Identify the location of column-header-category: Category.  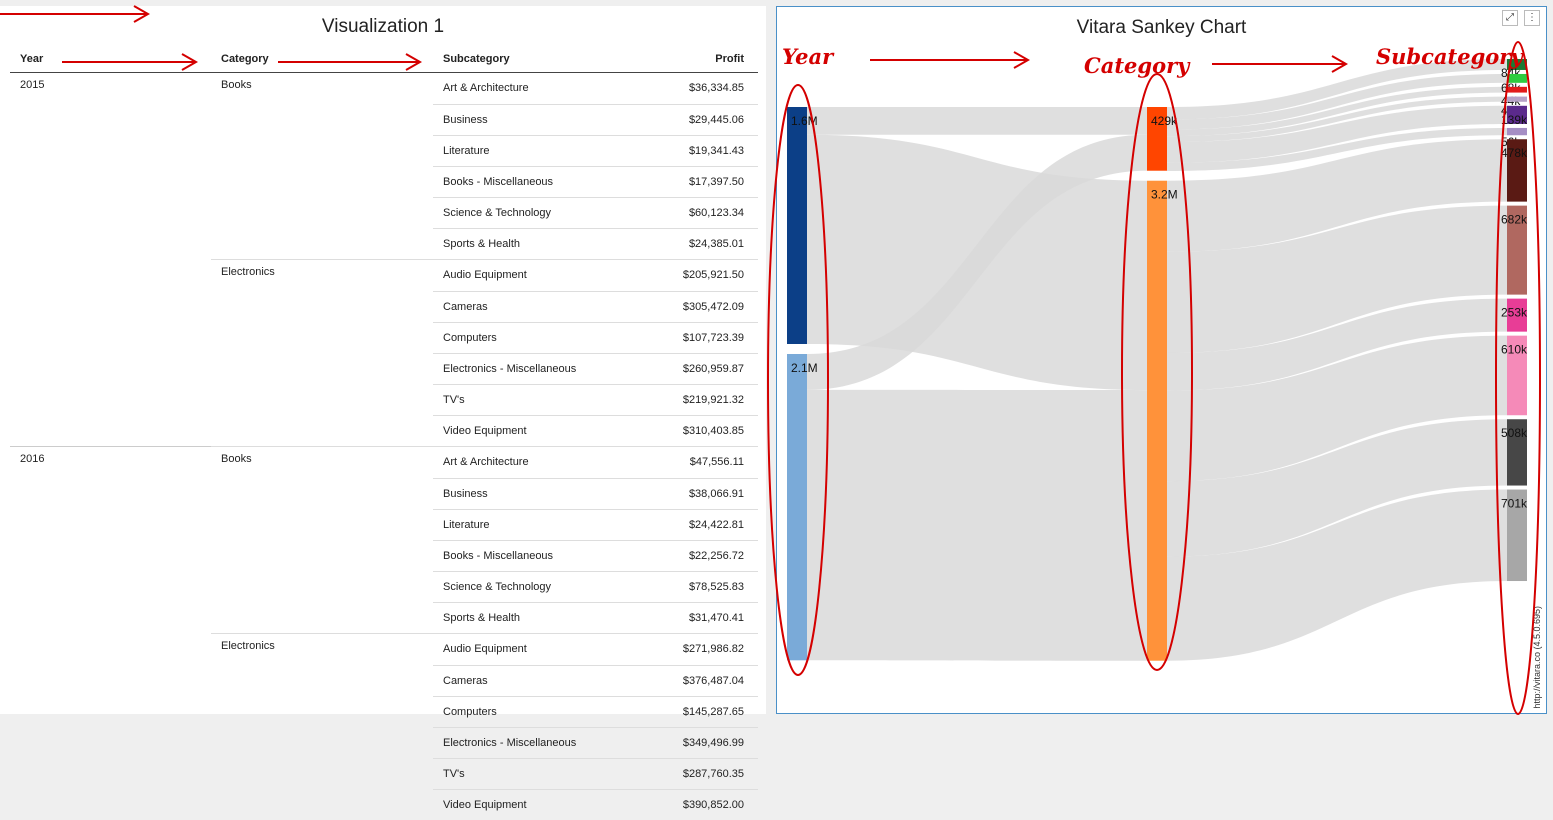
(322, 59).